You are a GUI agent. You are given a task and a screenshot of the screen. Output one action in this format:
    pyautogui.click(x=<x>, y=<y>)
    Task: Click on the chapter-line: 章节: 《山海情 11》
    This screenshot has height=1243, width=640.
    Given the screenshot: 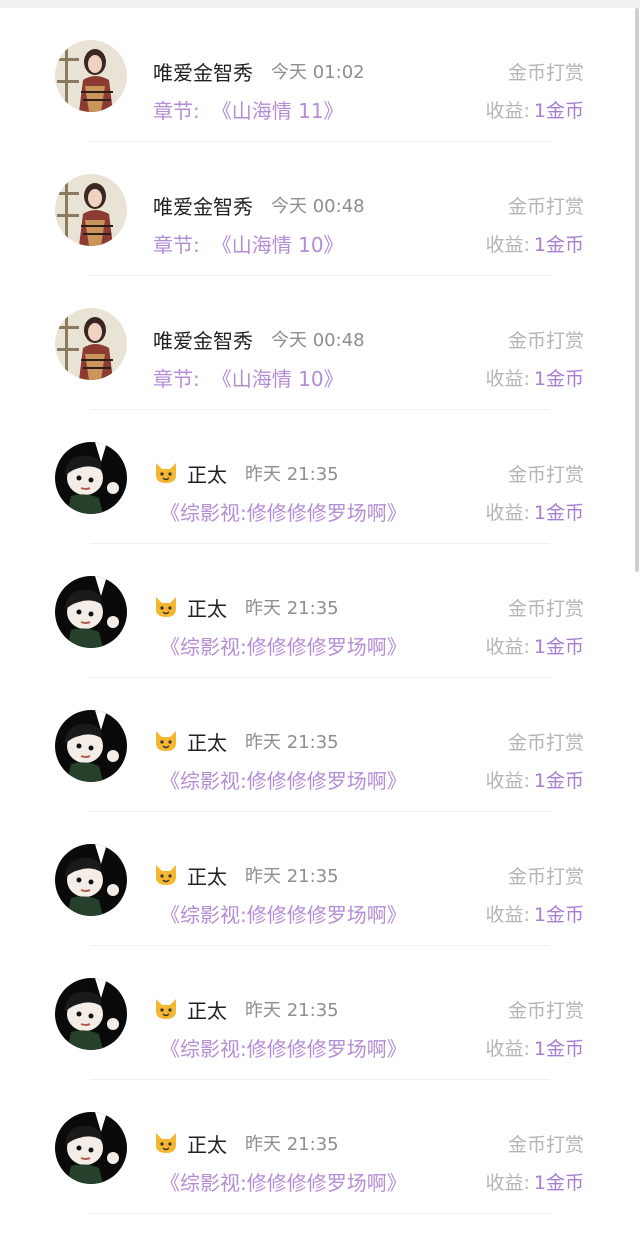 What is the action you would take?
    pyautogui.click(x=248, y=109)
    